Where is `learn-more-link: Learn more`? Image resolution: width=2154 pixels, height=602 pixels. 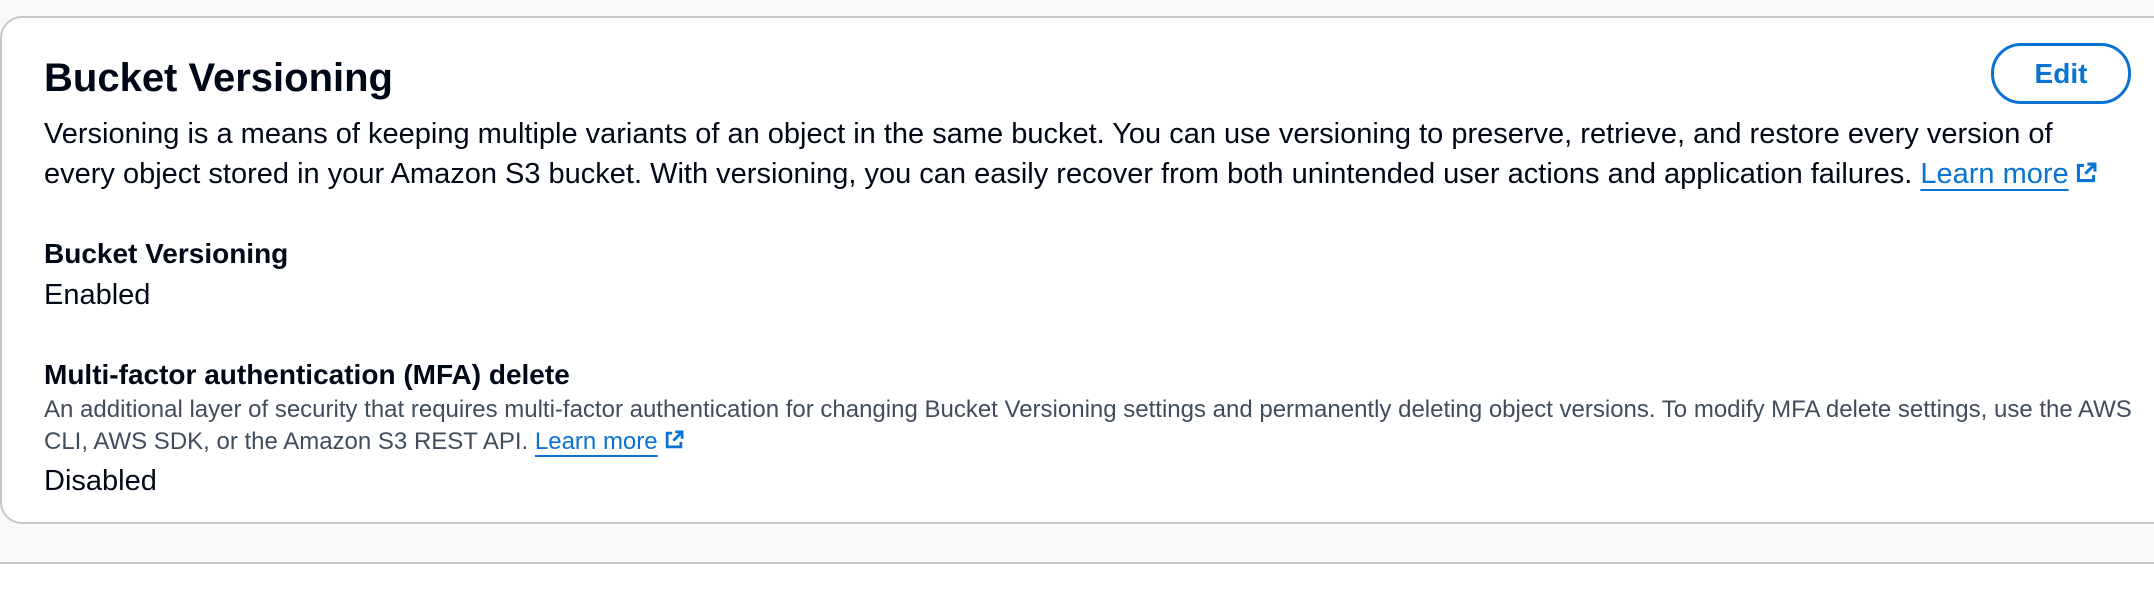
learn-more-link: Learn more is located at coordinates (2008, 174).